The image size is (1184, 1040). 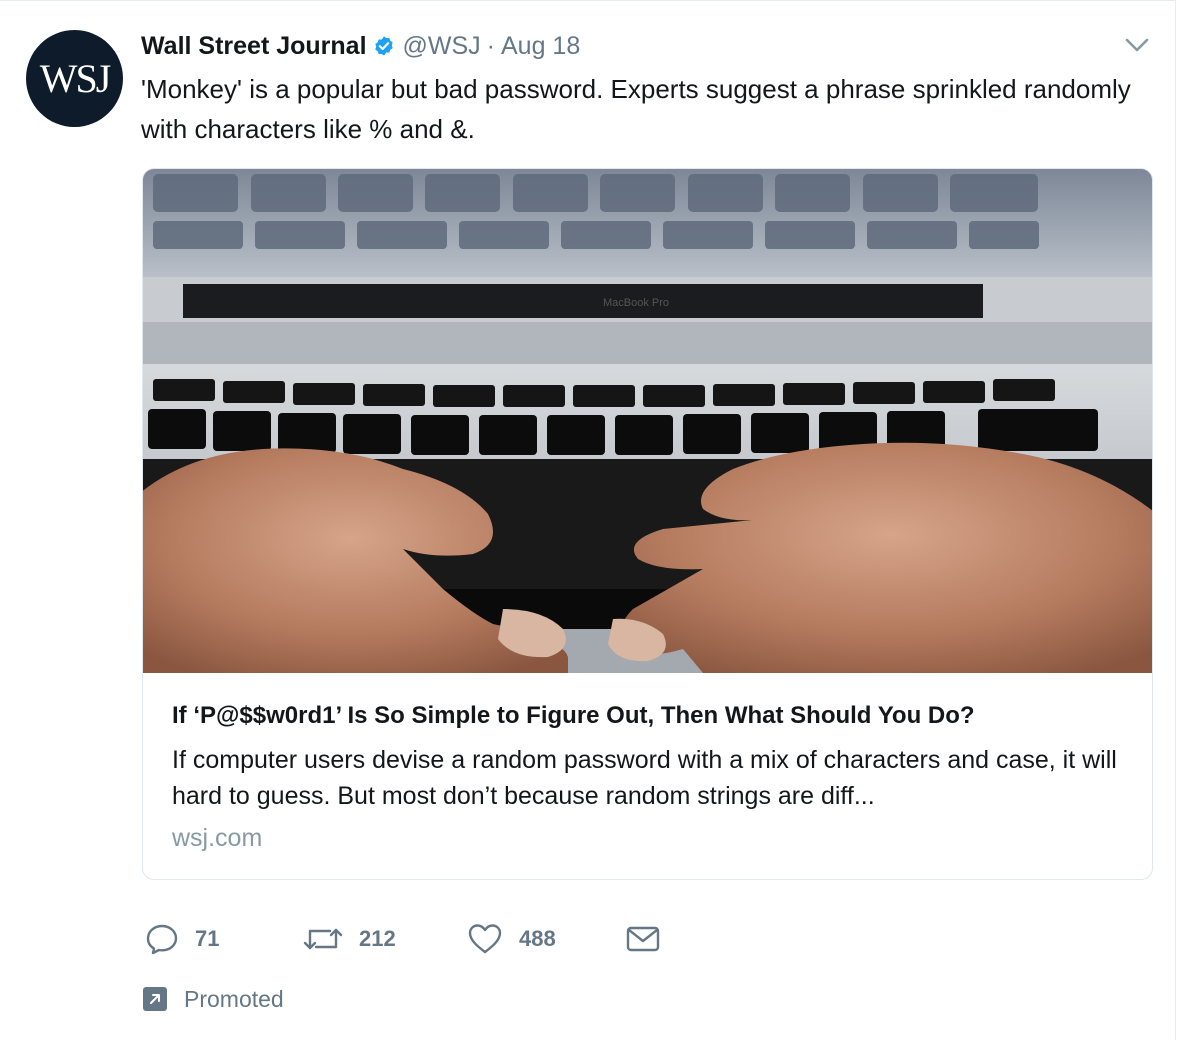 I want to click on chevron-down-icon, so click(x=1137, y=45).